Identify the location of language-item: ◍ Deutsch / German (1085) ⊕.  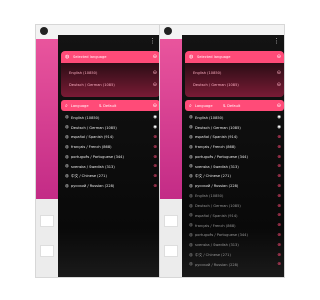
(234, 206).